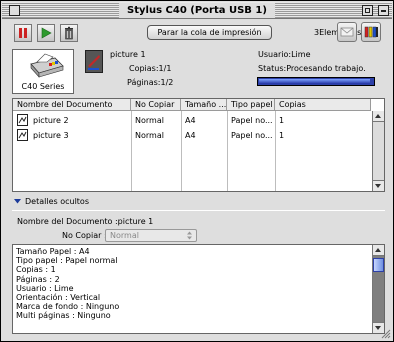  What do you see at coordinates (209, 32) in the screenshot?
I see `stop-queue-button: Parar la cola de impresión` at bounding box center [209, 32].